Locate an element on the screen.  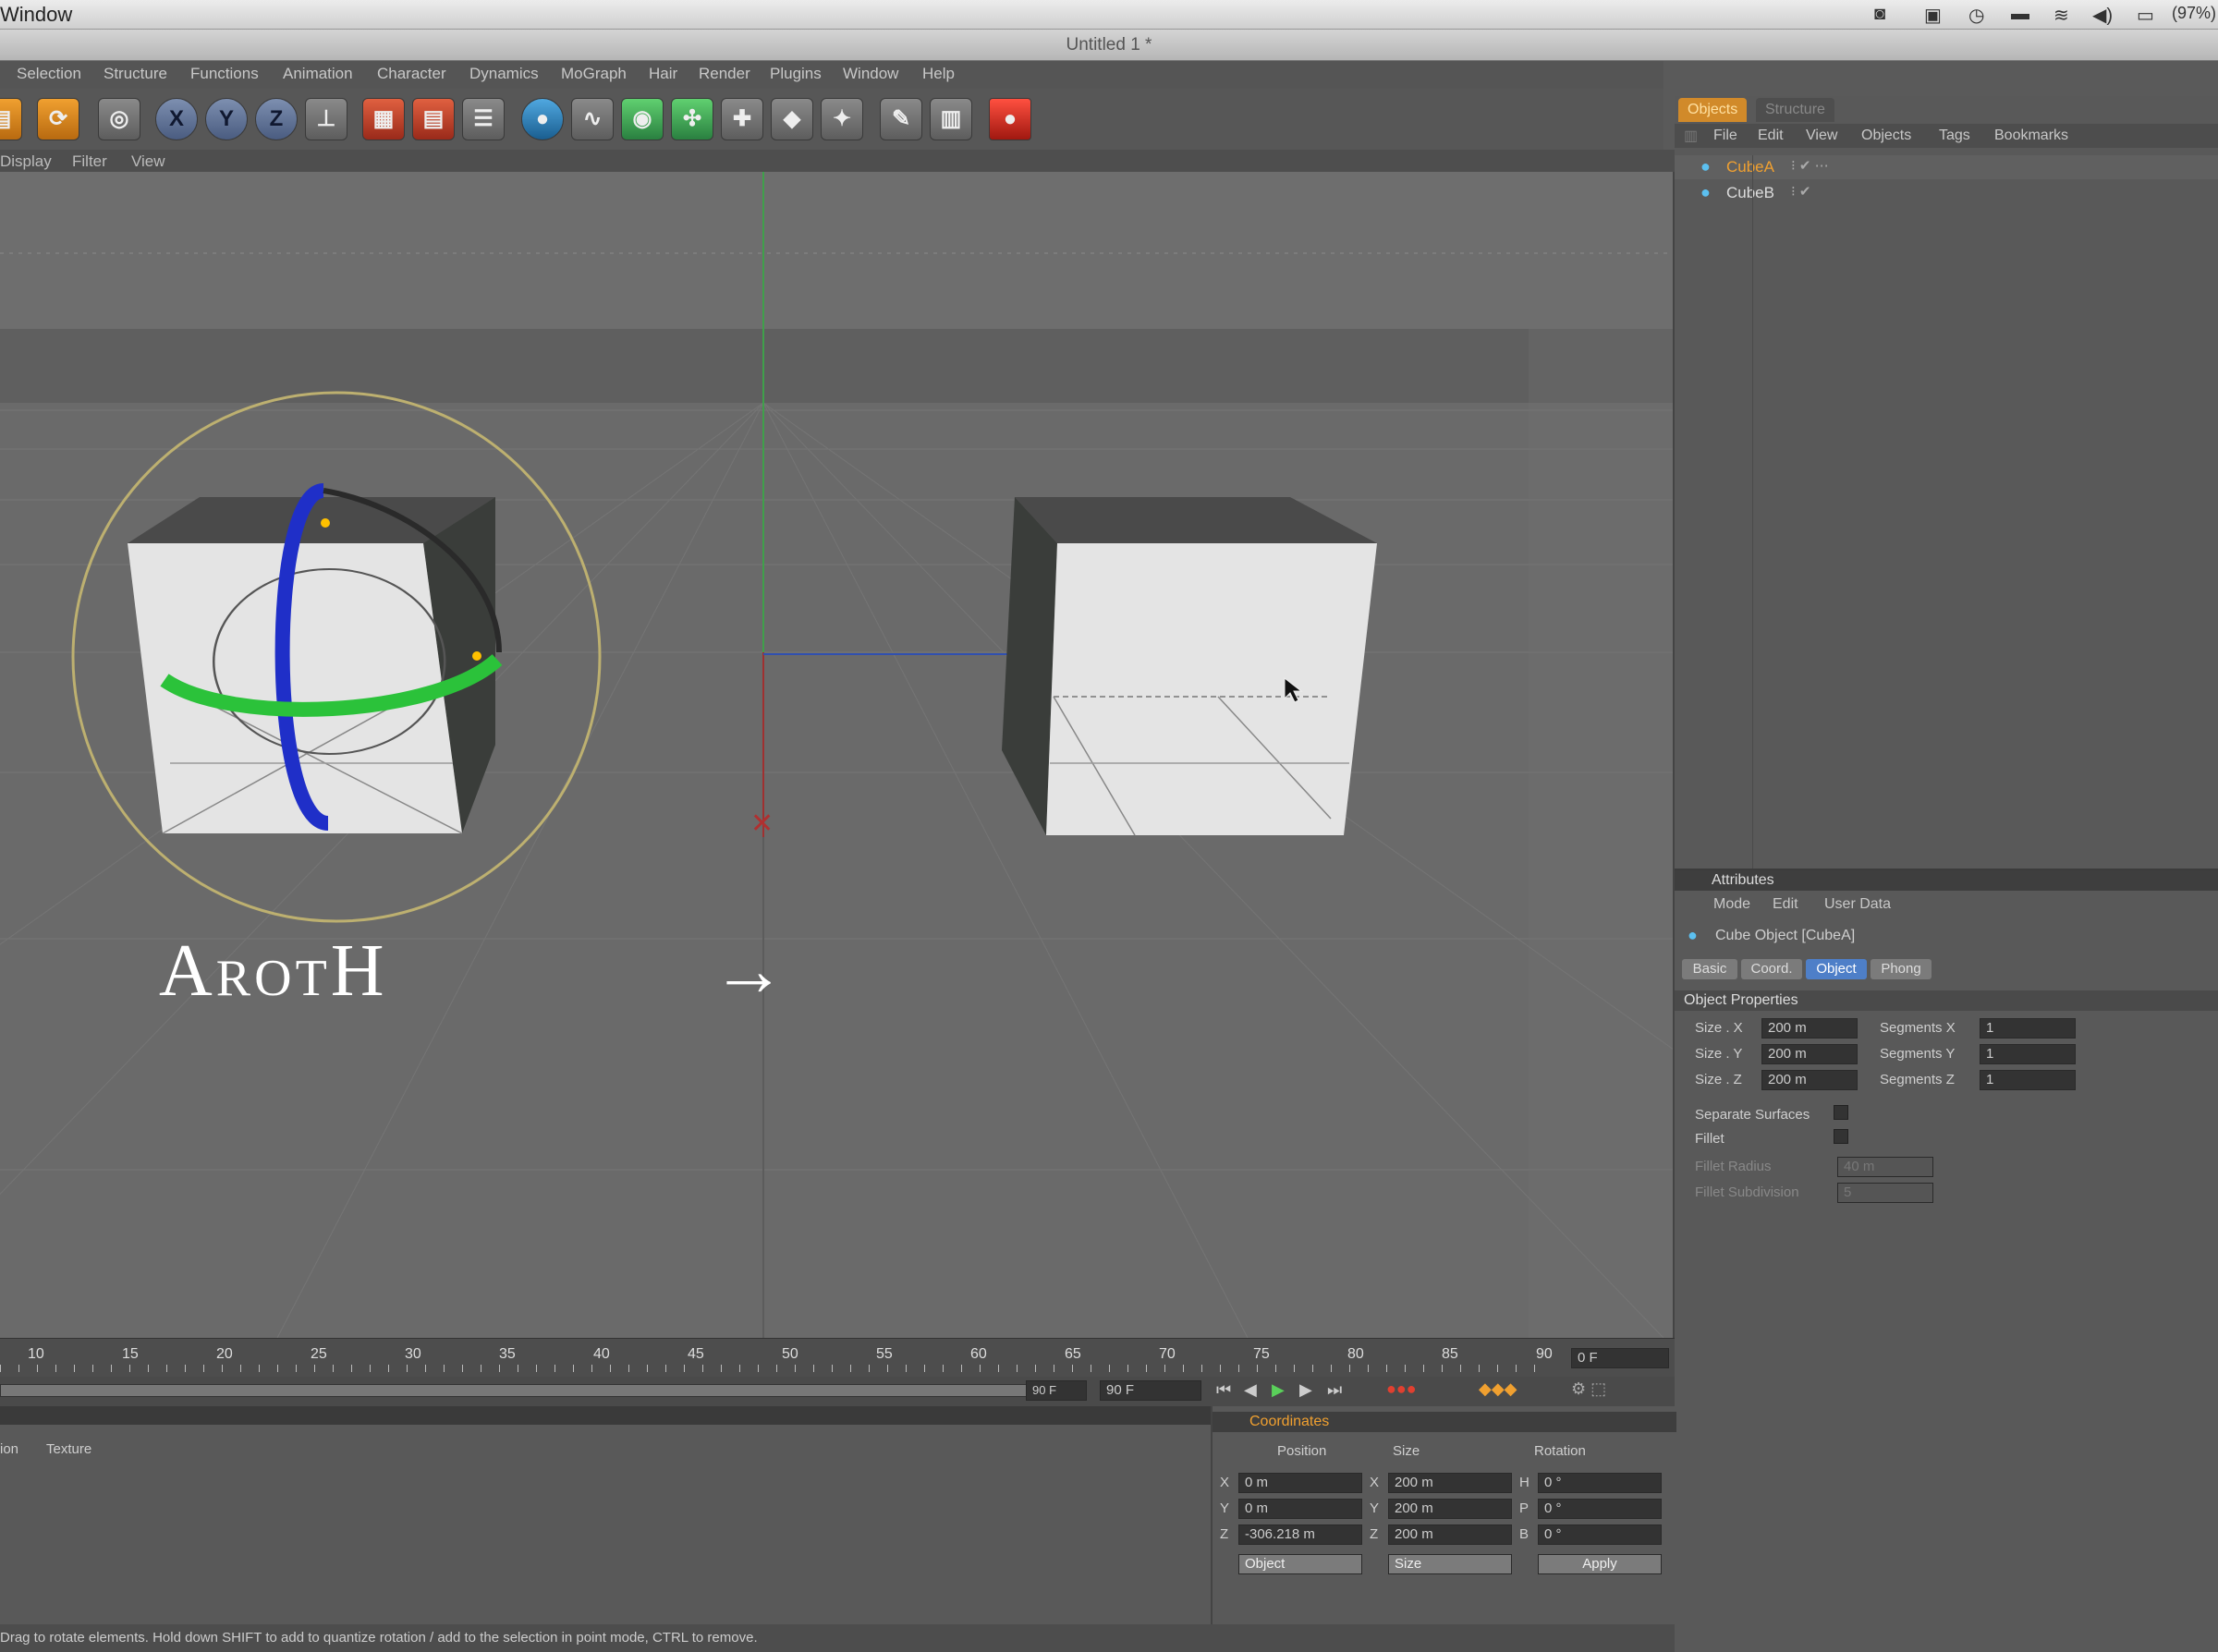
volume-icon: ◀) is located at coordinates (2102, 15).